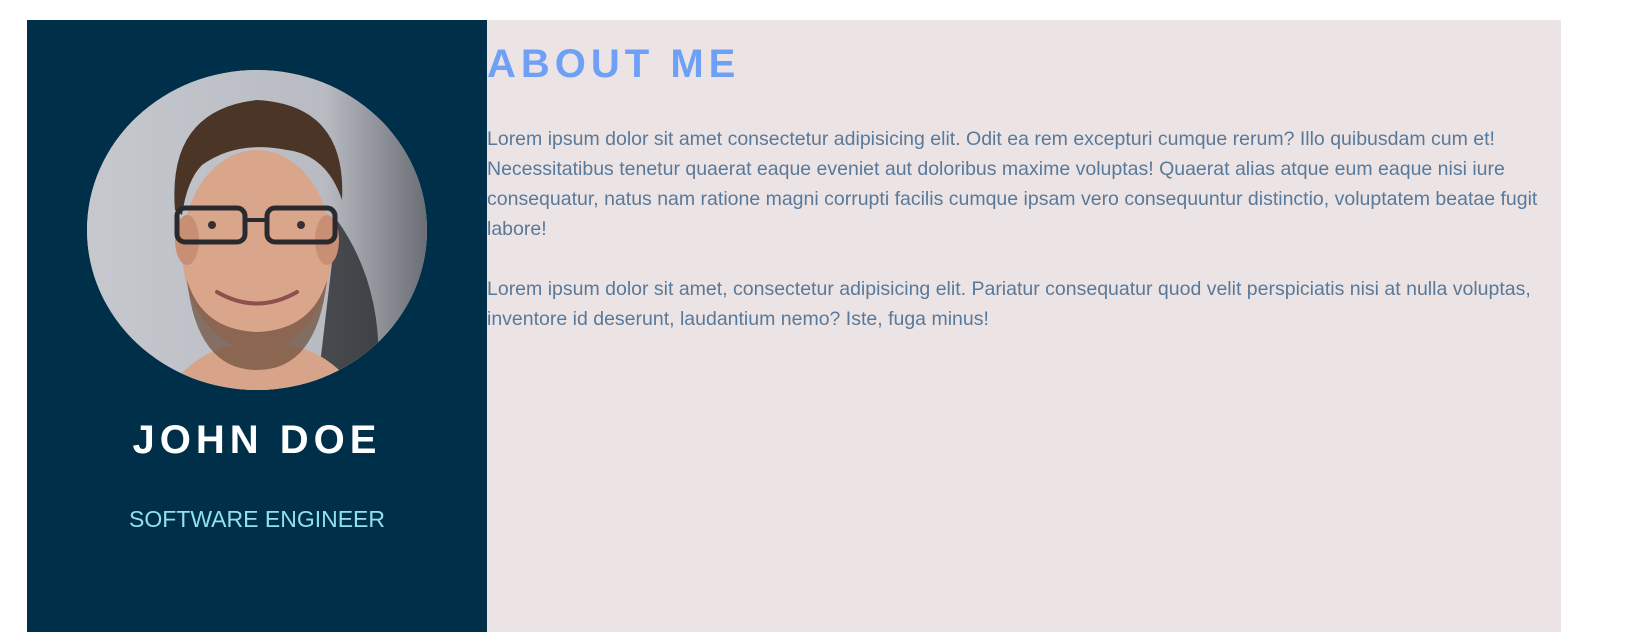 The height and width of the screenshot is (632, 1639). I want to click on avatar-photo, so click(257, 230).